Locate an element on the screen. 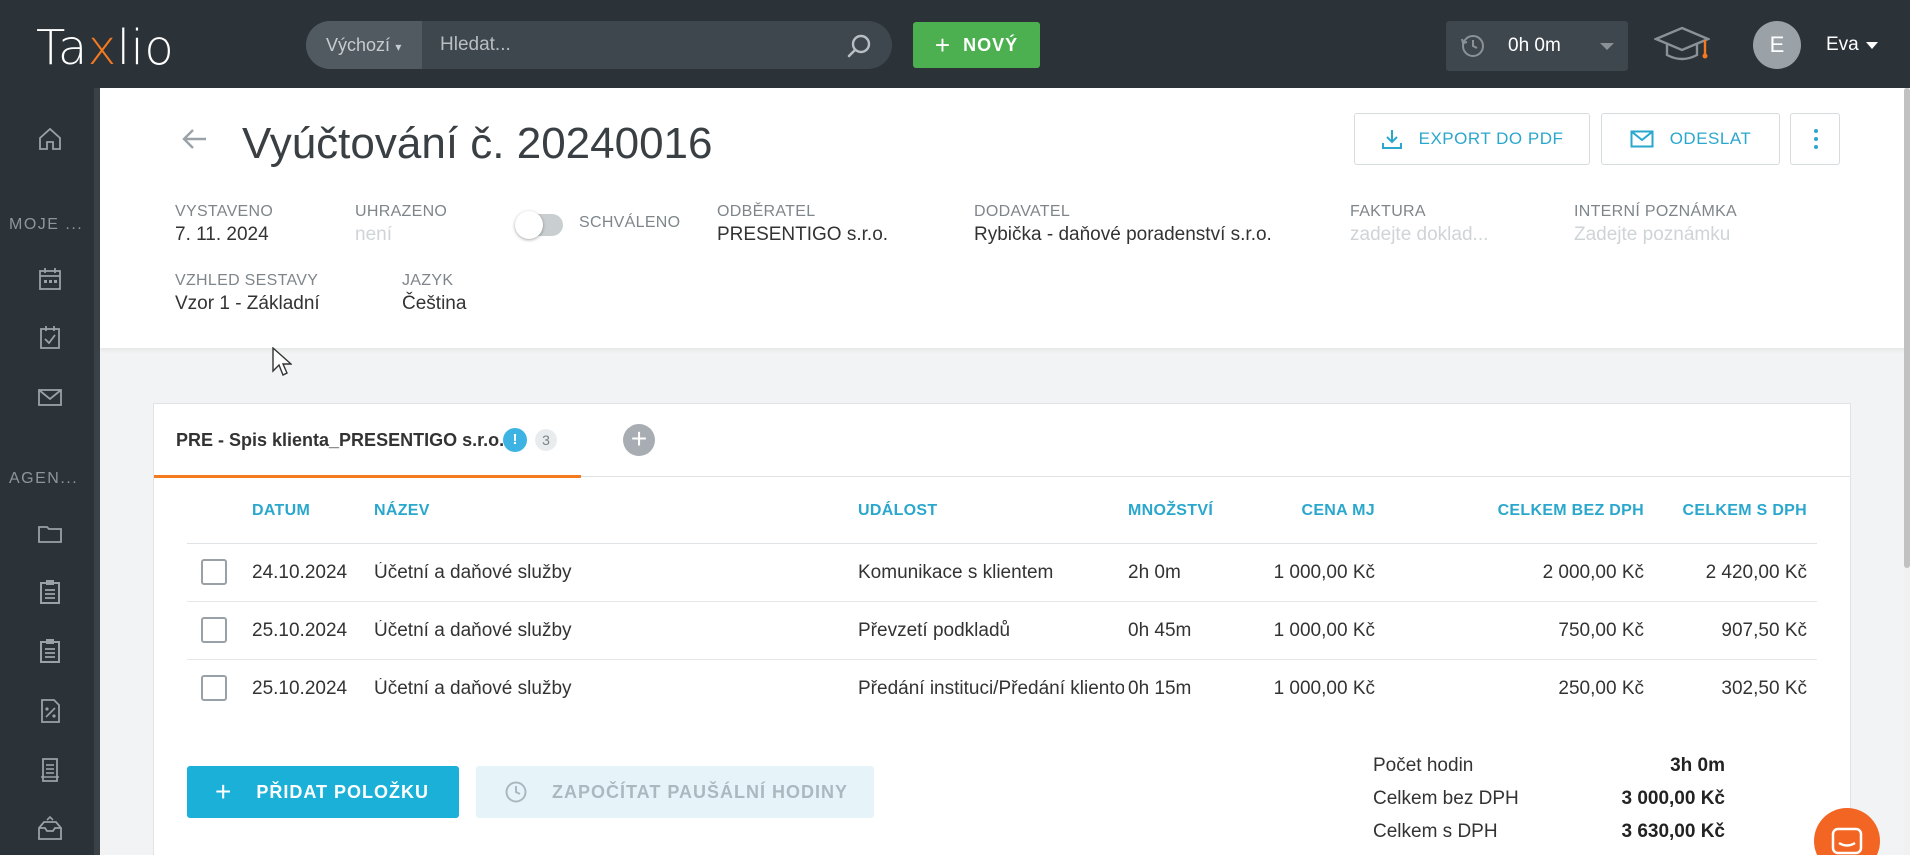 The width and height of the screenshot is (1910, 855). language-value: Čeština is located at coordinates (434, 304).